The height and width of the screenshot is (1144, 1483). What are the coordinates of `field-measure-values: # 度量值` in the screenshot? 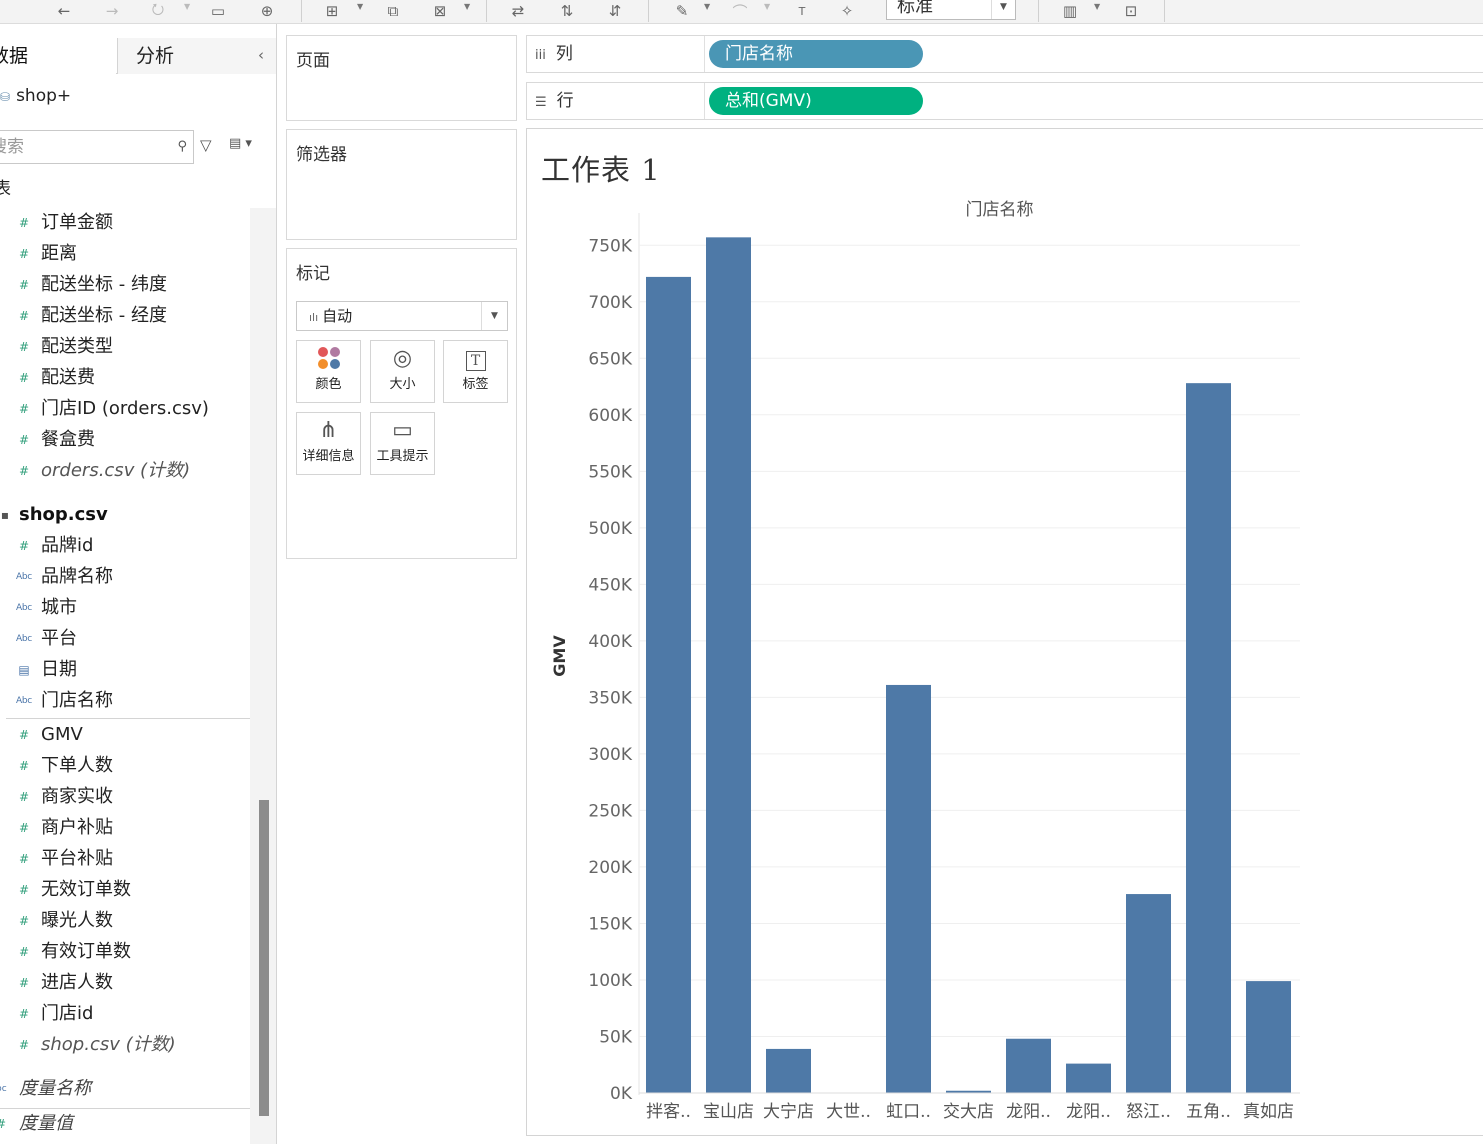 It's located at (125, 1124).